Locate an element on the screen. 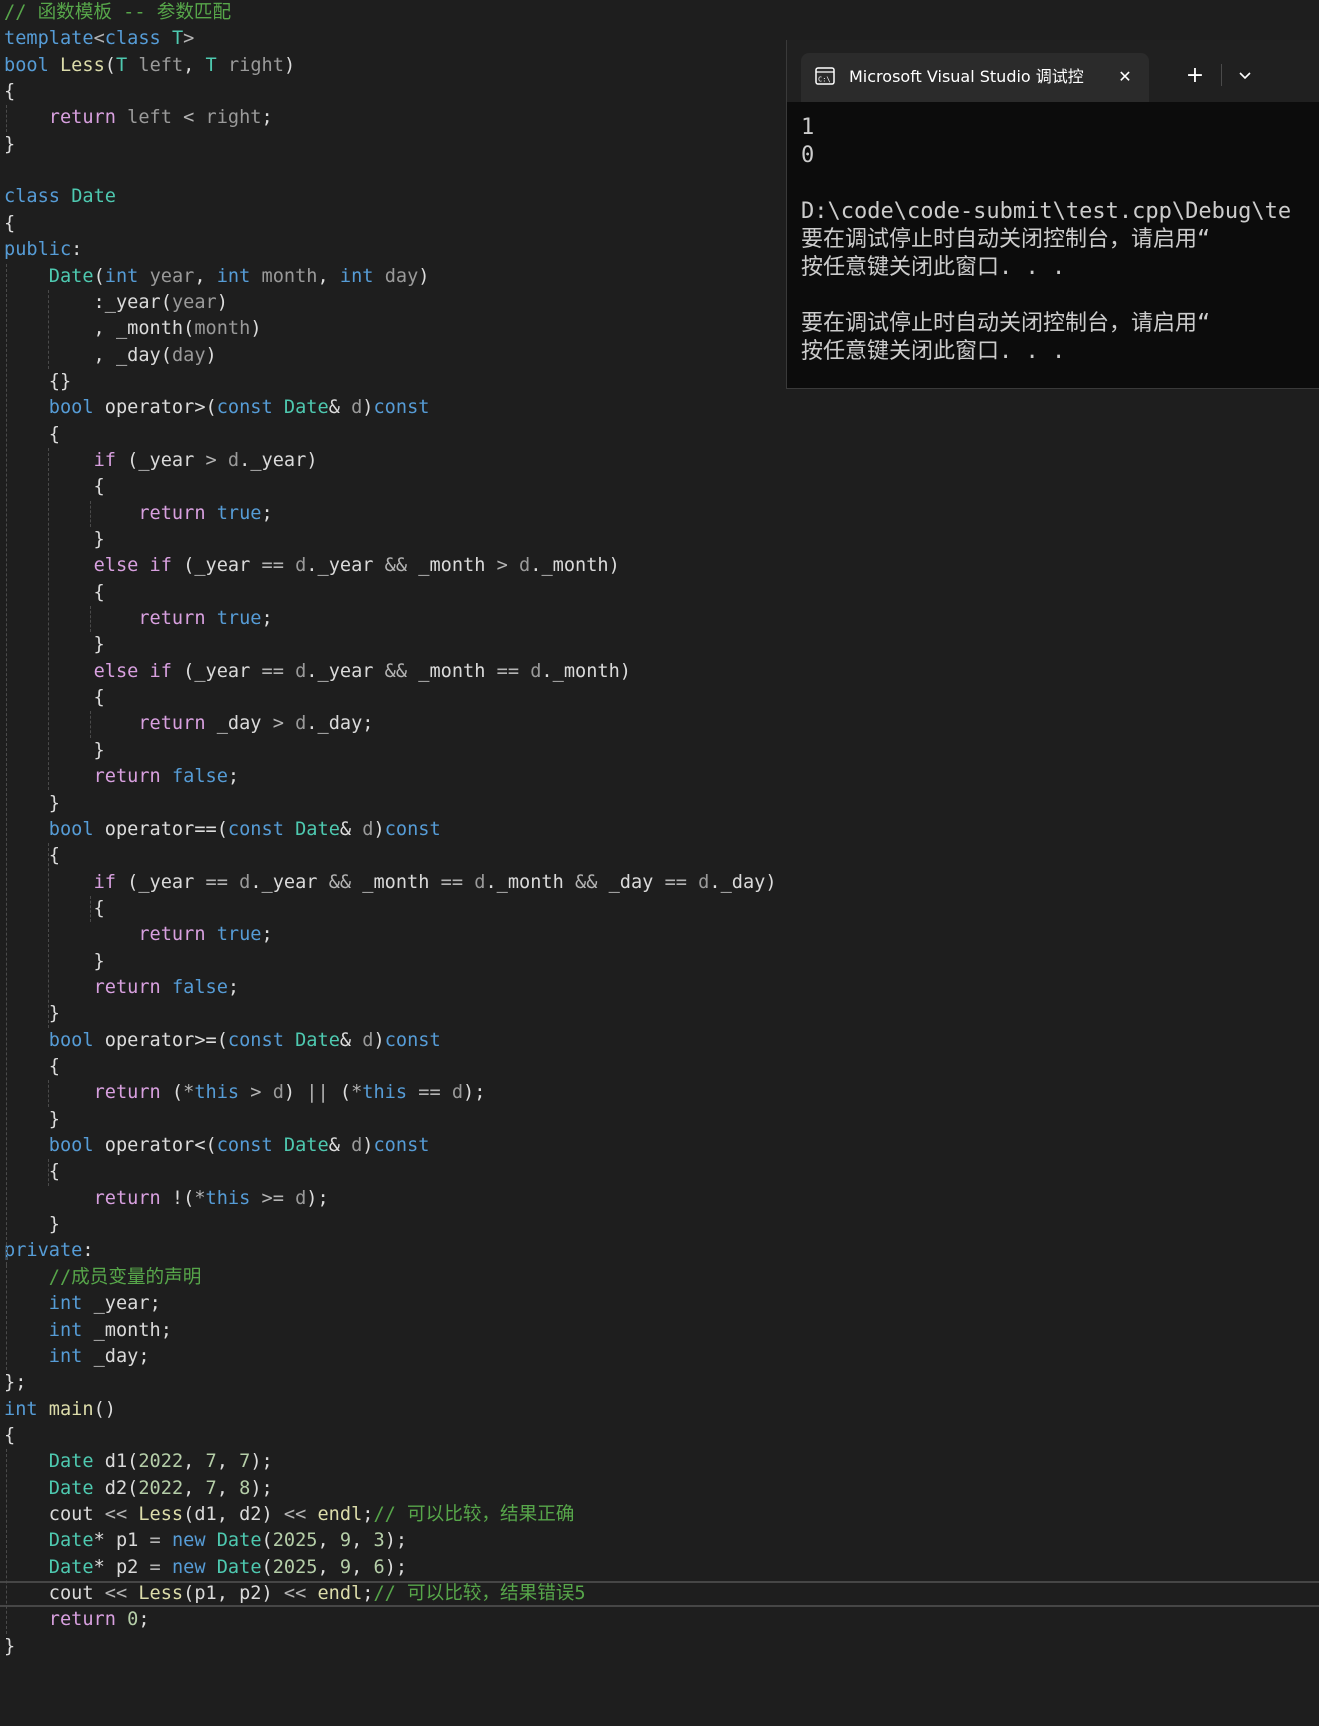 The width and height of the screenshot is (1319, 1726). code-line: :_year(year) is located at coordinates (114, 303).